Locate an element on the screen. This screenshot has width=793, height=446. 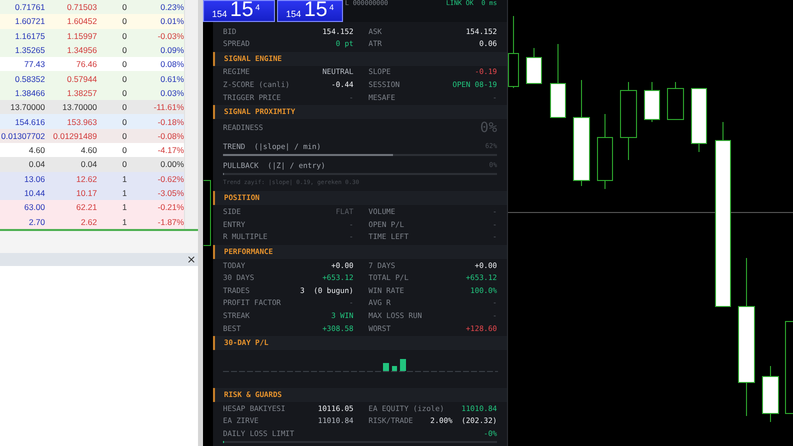
table-cell-text: 1.16175 is located at coordinates (29, 35).